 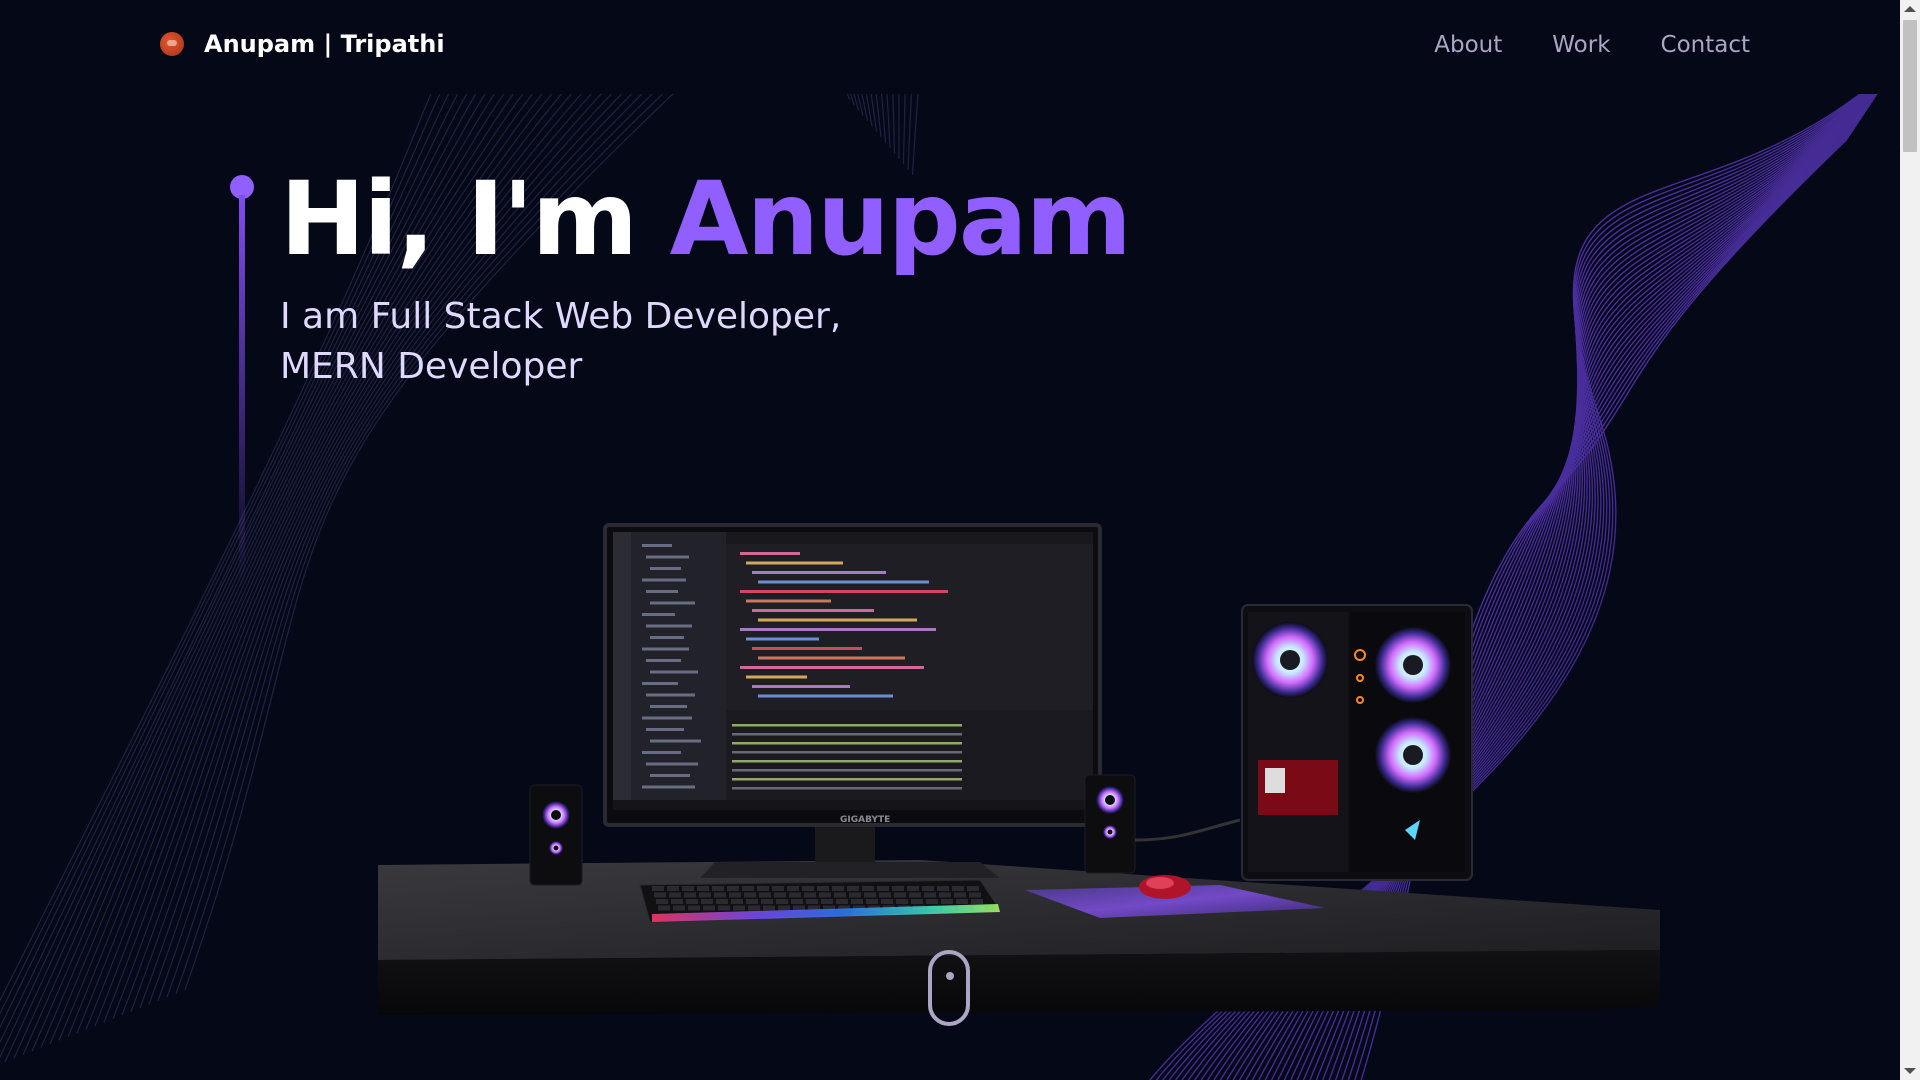 I want to click on hero-subtitle-line1: I am Full Stack Web Developer,, so click(x=561, y=316).